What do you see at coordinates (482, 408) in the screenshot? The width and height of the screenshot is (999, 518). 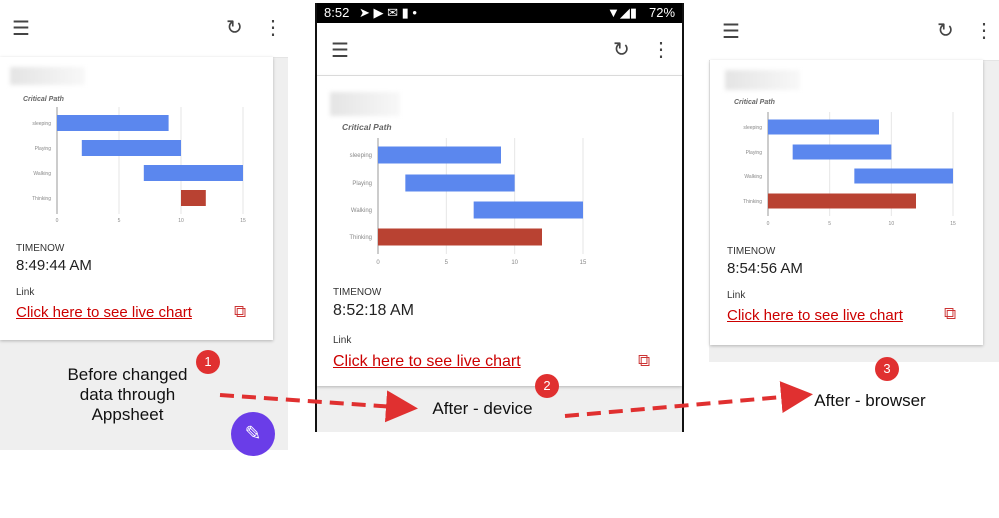 I see `caption-device: After - device` at bounding box center [482, 408].